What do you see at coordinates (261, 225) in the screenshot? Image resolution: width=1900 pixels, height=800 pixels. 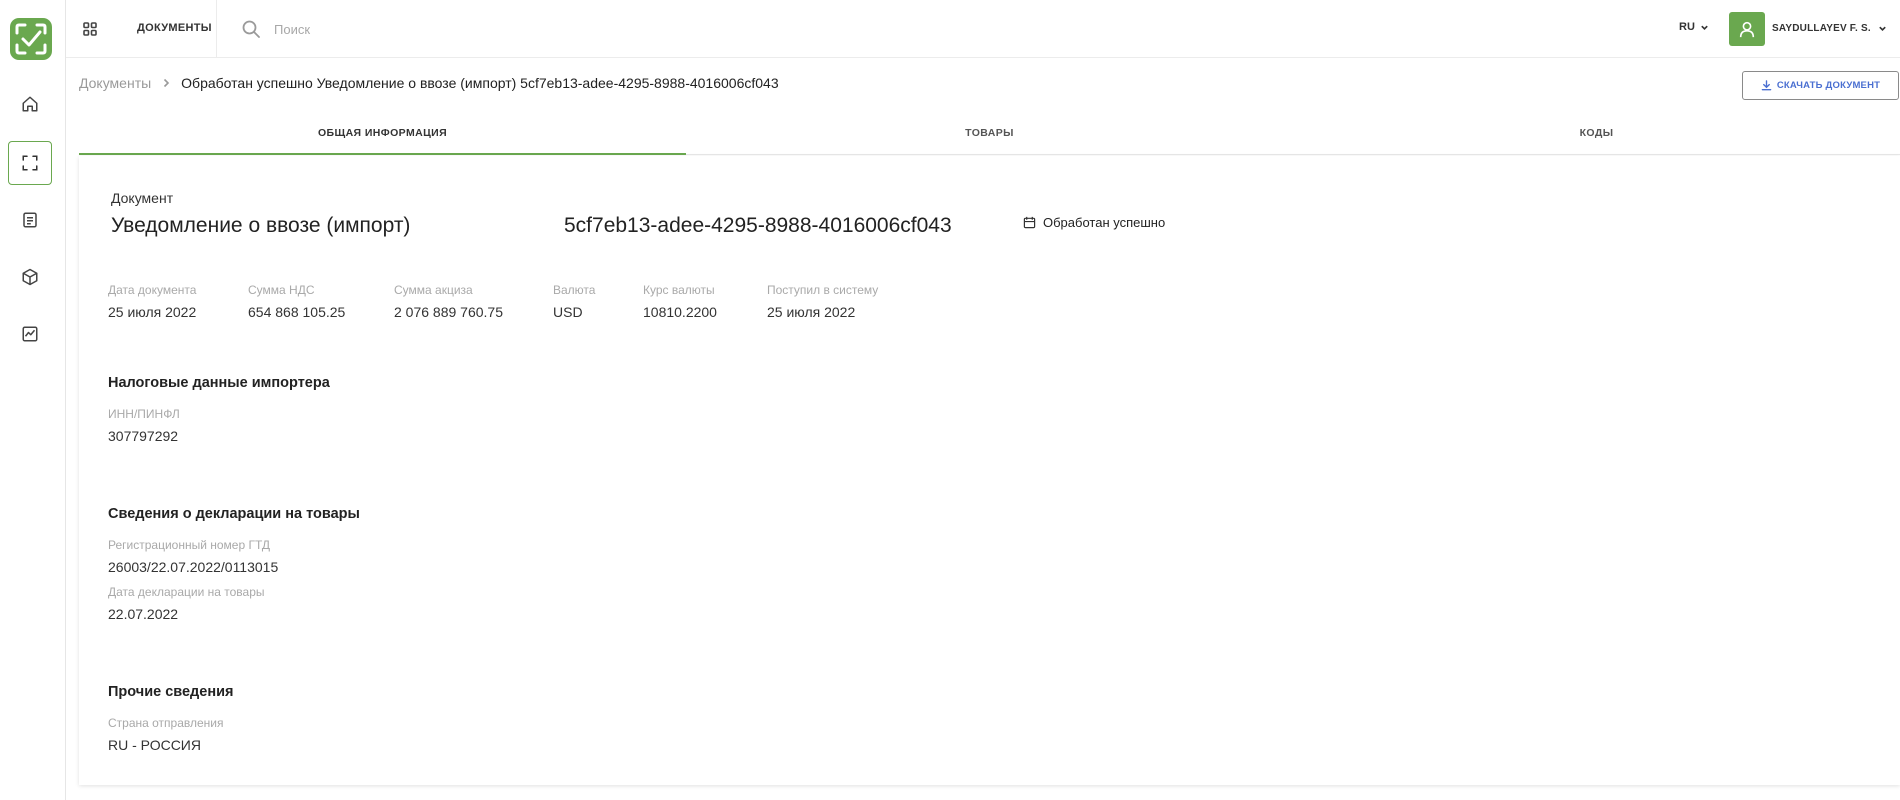 I see `document-name: Уведомление о ввозе (импорт)` at bounding box center [261, 225].